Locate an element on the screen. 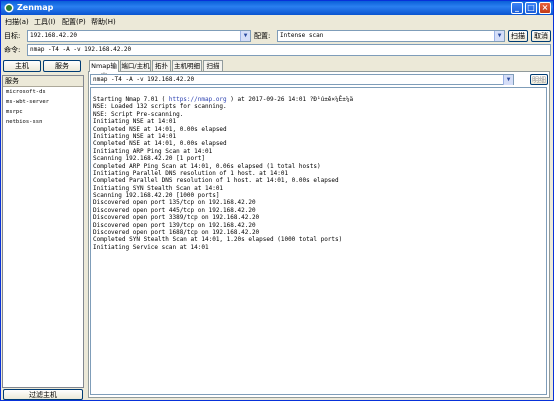  close-icon: × is located at coordinates (545, 8).